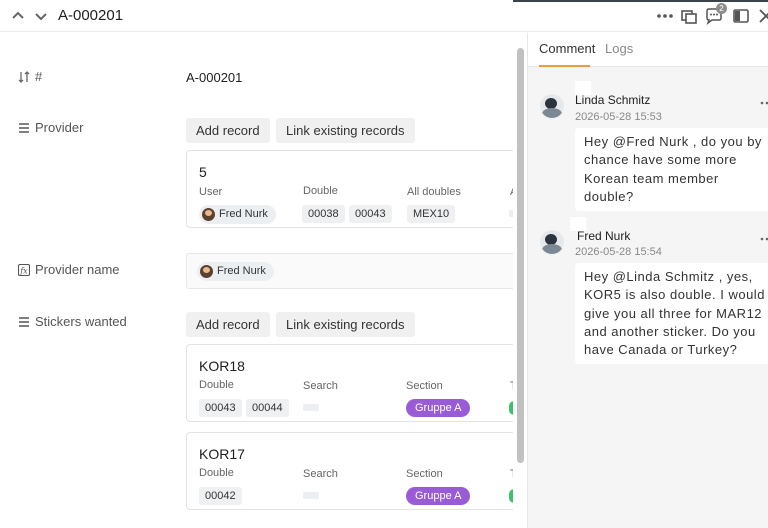  Describe the element at coordinates (203, 172) in the screenshot. I see `card-title: 5` at that location.